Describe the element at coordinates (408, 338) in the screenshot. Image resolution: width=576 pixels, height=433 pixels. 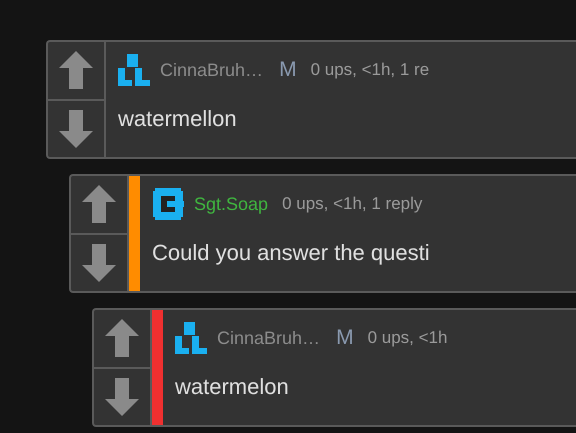
I see `comment-meta: 0 ups, <1h` at that location.